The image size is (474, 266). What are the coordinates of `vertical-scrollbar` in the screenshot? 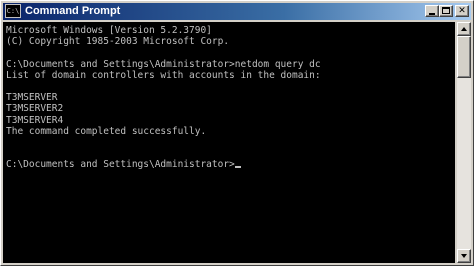 It's located at (464, 142).